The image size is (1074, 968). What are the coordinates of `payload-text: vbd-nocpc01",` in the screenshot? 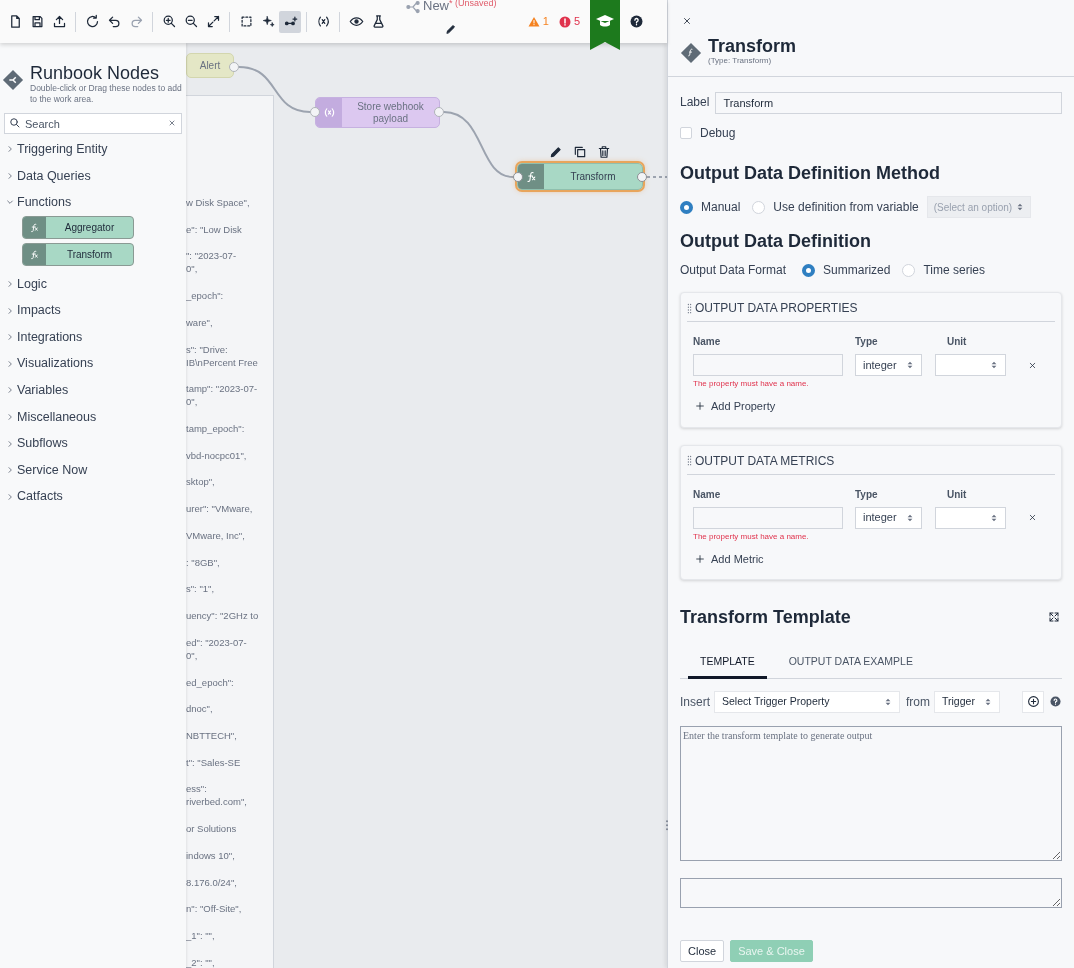 It's located at (217, 455).